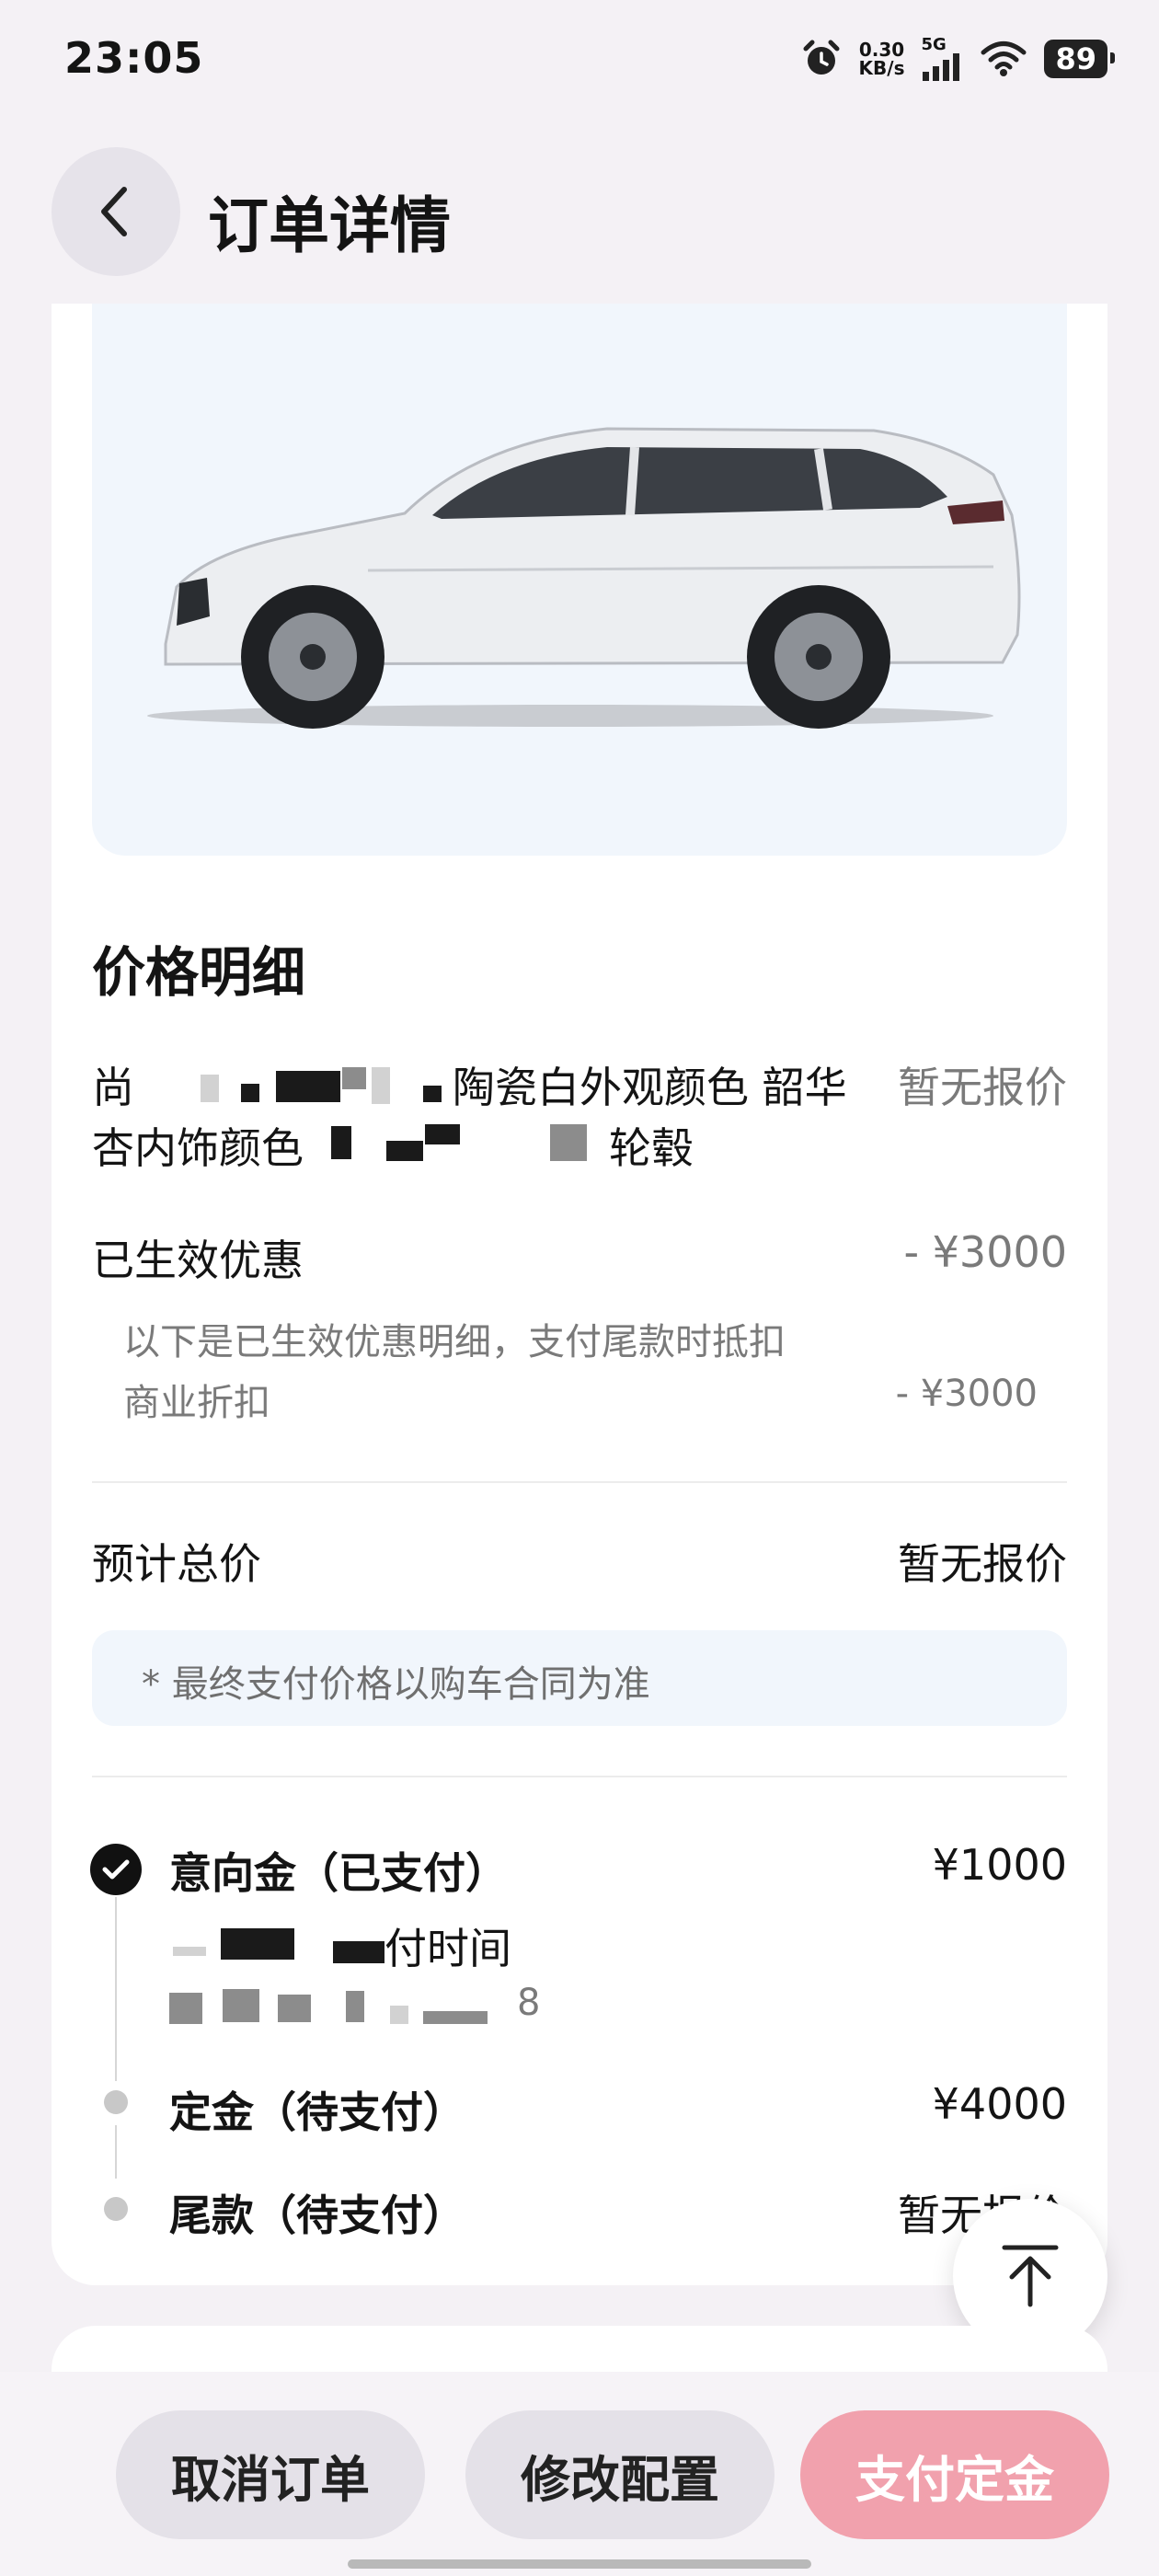 The height and width of the screenshot is (2576, 1159). I want to click on payment-deposit-amount: ¥4000, so click(999, 2104).